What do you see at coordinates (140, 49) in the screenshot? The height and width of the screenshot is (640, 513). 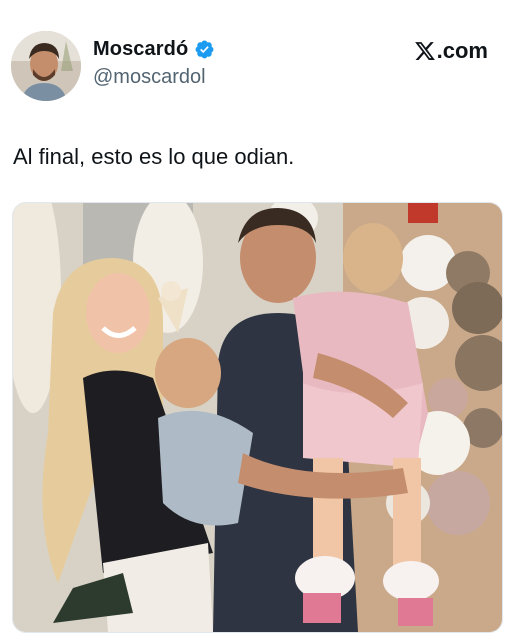 I see `author-display-name: Moscardó` at bounding box center [140, 49].